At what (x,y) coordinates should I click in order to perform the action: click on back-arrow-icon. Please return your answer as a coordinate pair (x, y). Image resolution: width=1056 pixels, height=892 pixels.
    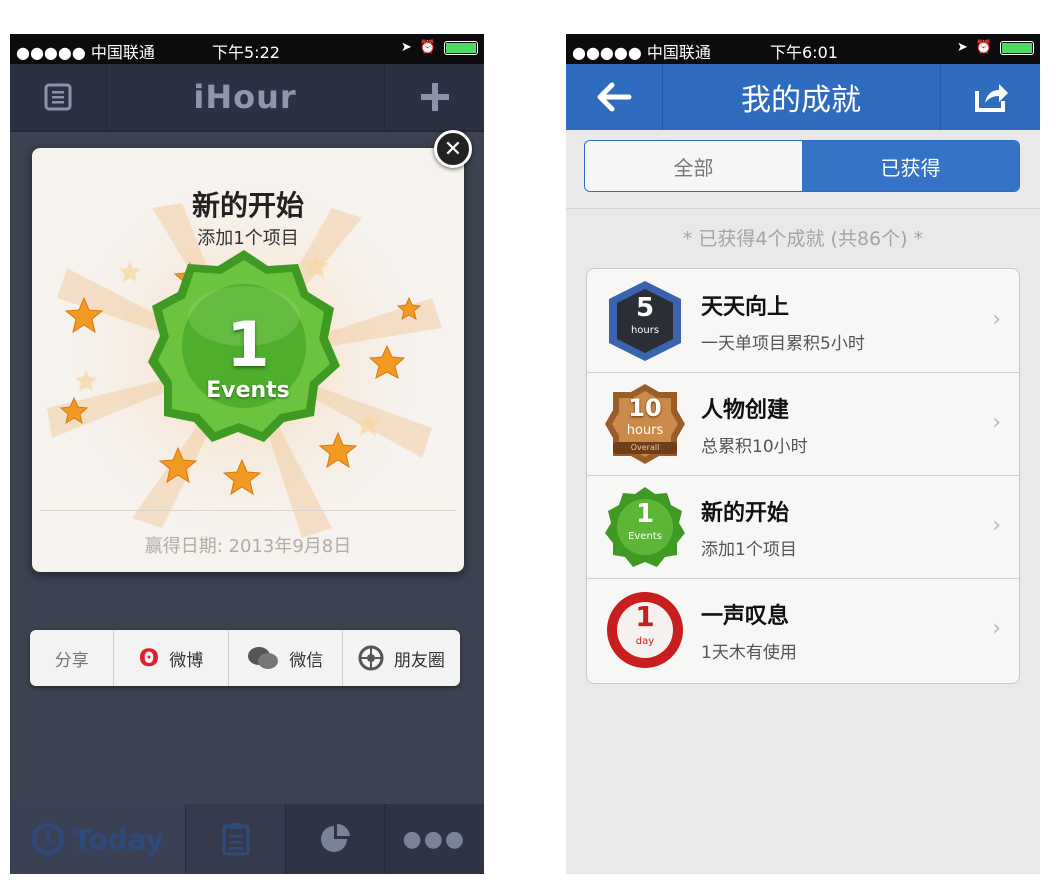
    Looking at the image, I should click on (614, 97).